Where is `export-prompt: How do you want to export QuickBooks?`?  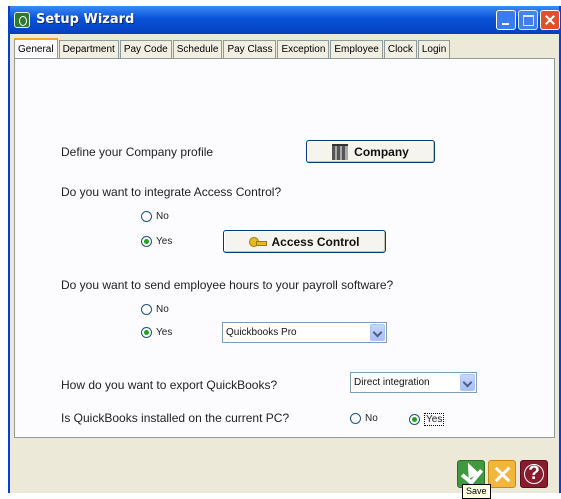 export-prompt: How do you want to export QuickBooks? is located at coordinates (169, 385).